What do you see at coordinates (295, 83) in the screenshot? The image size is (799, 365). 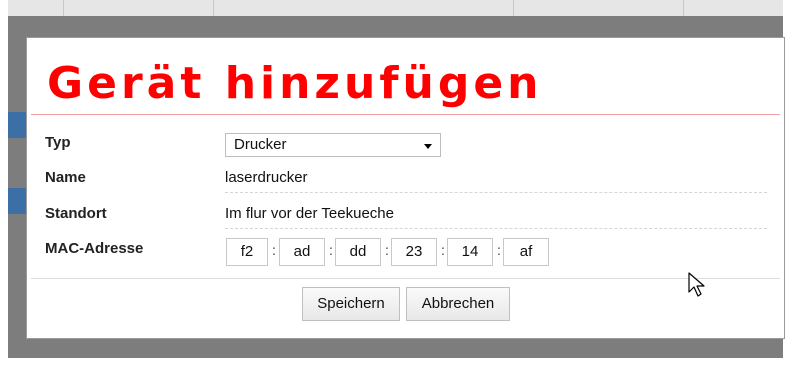 I see `dialog-title: Gerät hinzufügen` at bounding box center [295, 83].